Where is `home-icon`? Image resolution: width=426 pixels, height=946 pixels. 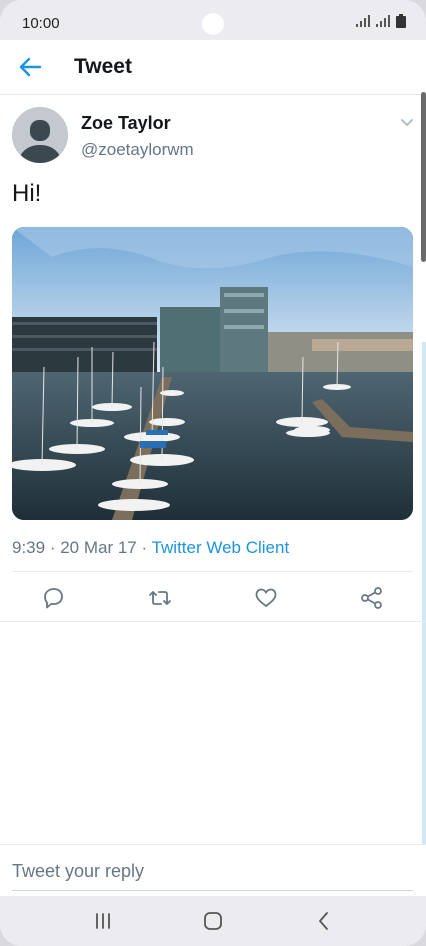
home-icon is located at coordinates (213, 921).